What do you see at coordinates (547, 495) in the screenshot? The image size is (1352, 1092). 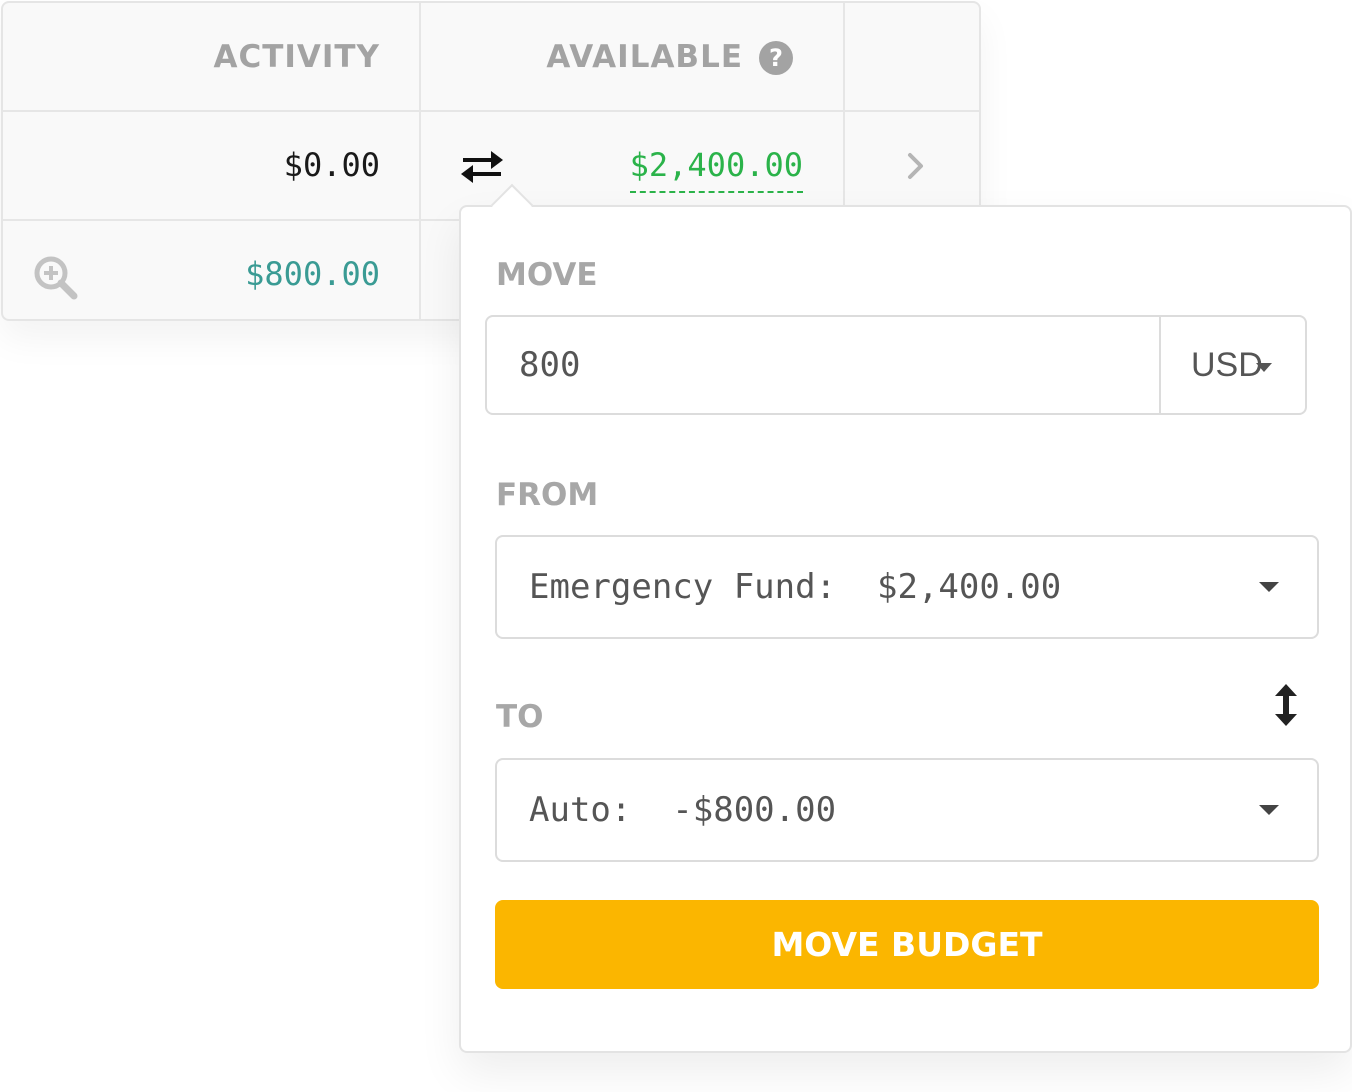 I see `from-label: FROM` at bounding box center [547, 495].